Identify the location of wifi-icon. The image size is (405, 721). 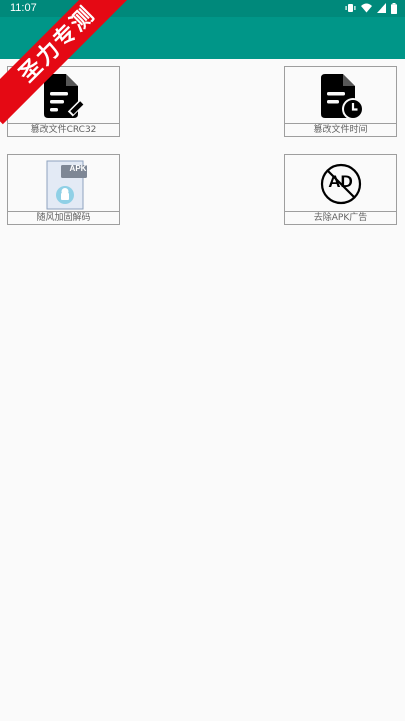
(366, 8).